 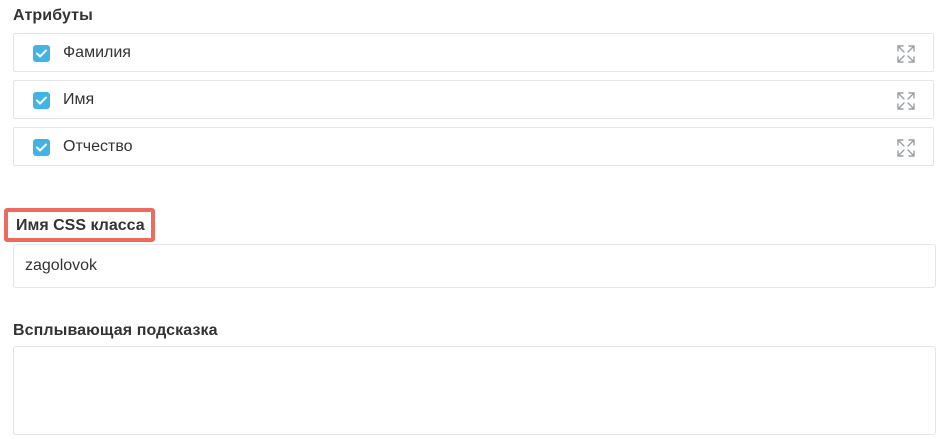 I want to click on css-class-label-highlight: Имя CSS класса, so click(x=79, y=225).